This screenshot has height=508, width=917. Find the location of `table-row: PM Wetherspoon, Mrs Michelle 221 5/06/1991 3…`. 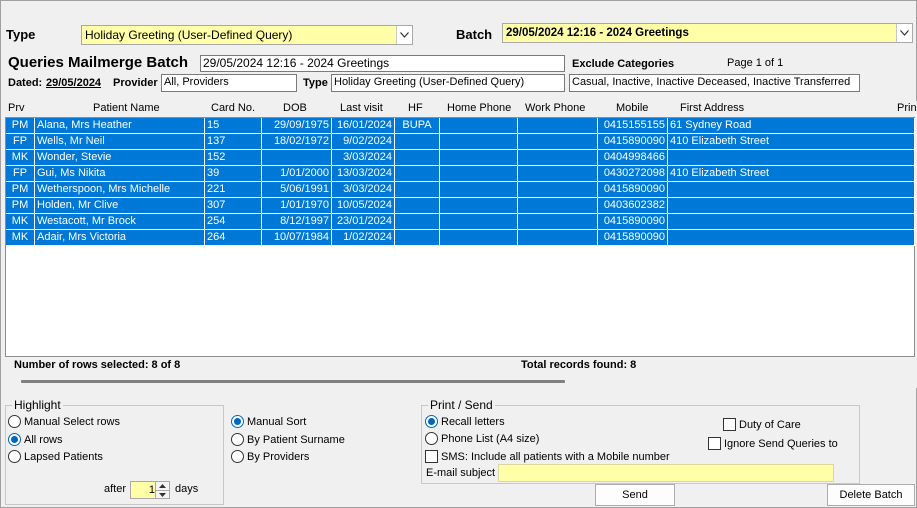

table-row: PM Wetherspoon, Mrs Michelle 221 5/06/1991 3… is located at coordinates (460, 190).